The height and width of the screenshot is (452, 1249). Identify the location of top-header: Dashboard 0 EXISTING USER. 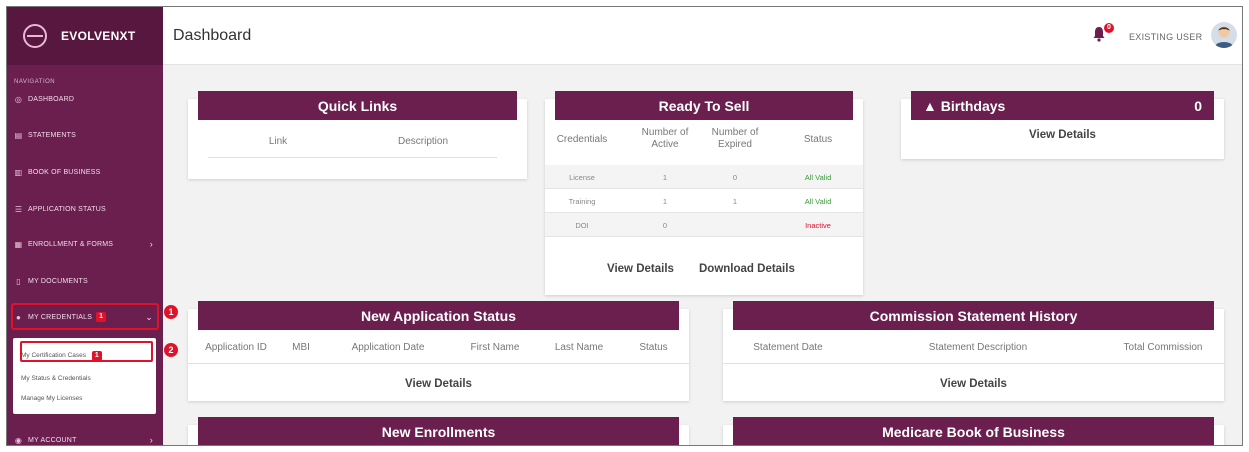
(702, 36).